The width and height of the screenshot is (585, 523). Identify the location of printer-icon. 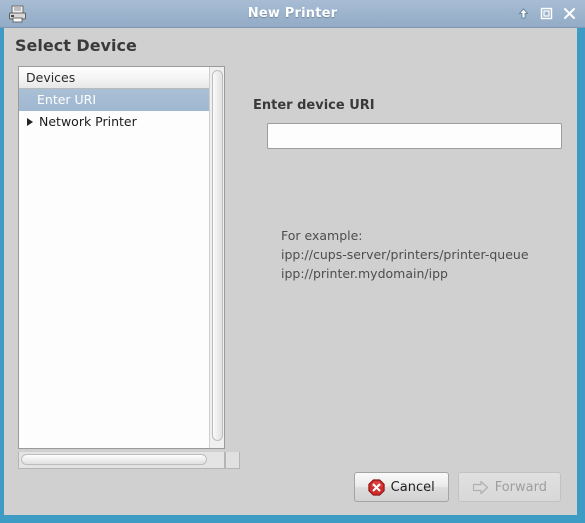
(17, 14).